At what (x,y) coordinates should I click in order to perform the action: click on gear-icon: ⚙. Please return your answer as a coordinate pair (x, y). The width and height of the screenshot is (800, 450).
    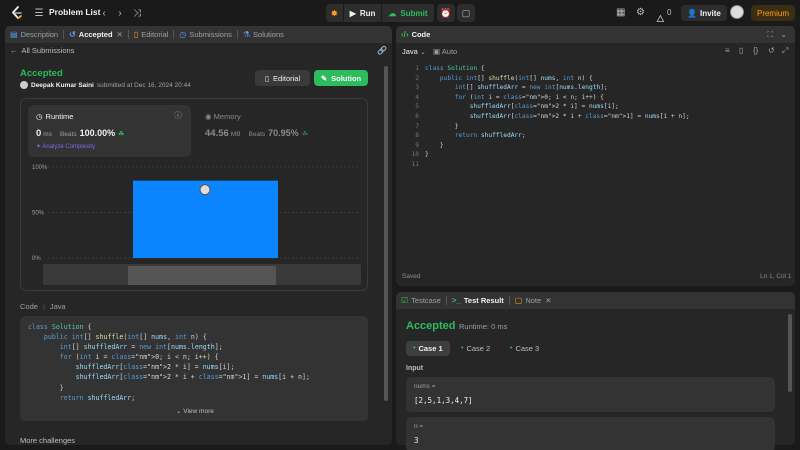
    Looking at the image, I should click on (640, 12).